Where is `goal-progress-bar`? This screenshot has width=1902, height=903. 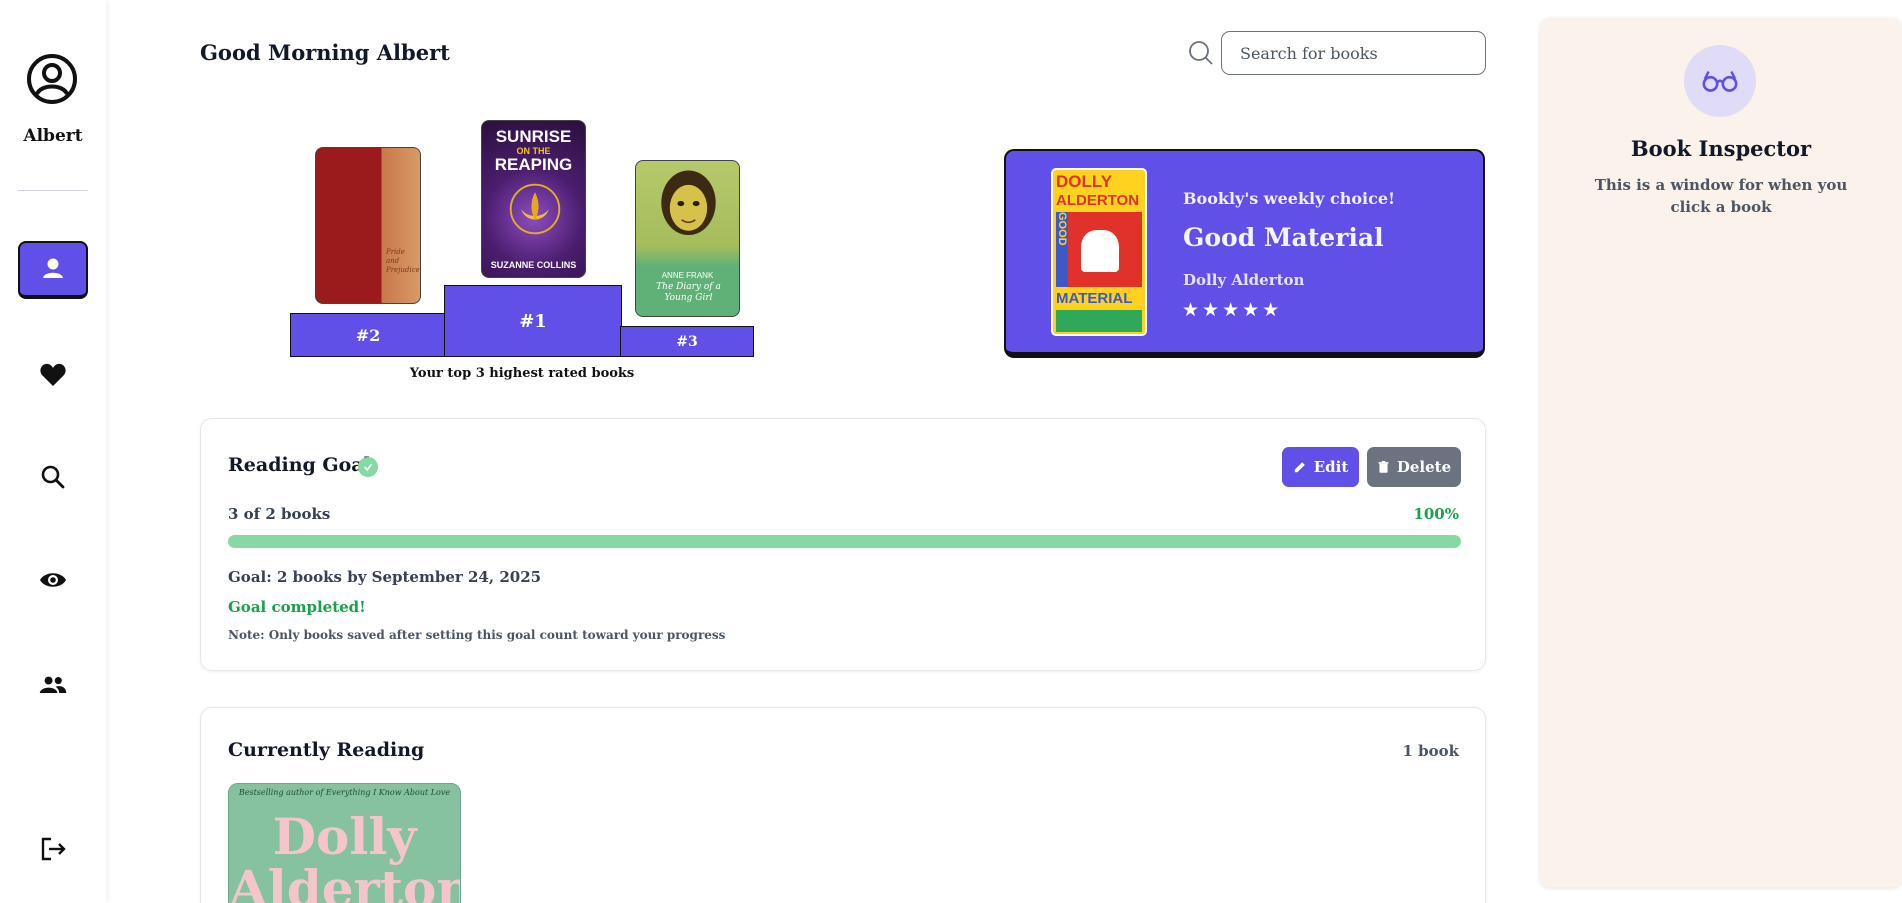 goal-progress-bar is located at coordinates (844, 541).